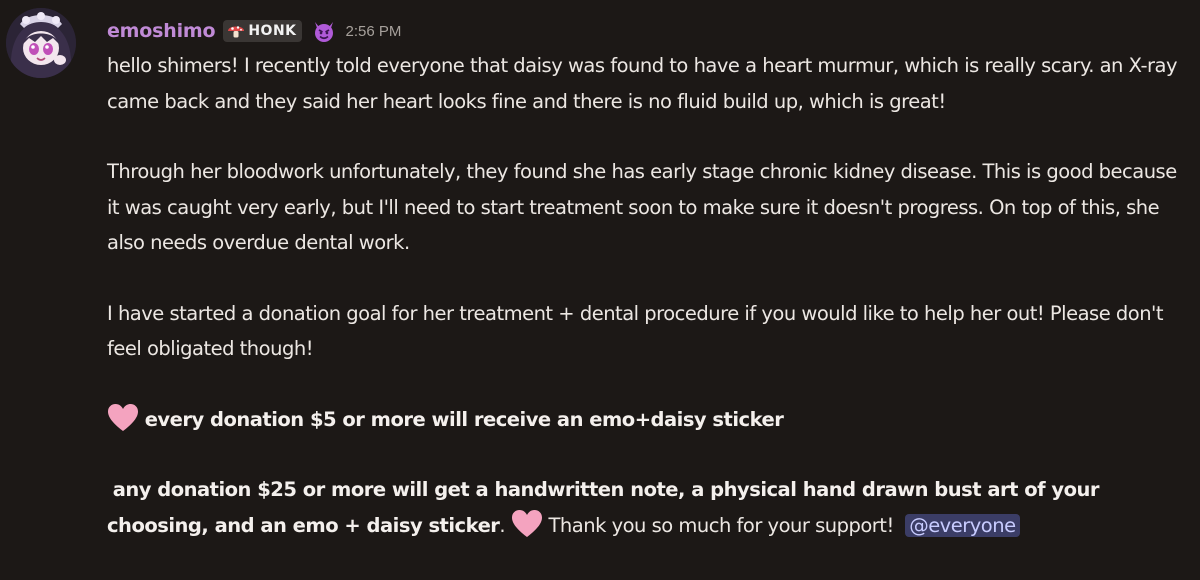 This screenshot has height=580, width=1200. I want to click on avatar, so click(41, 43).